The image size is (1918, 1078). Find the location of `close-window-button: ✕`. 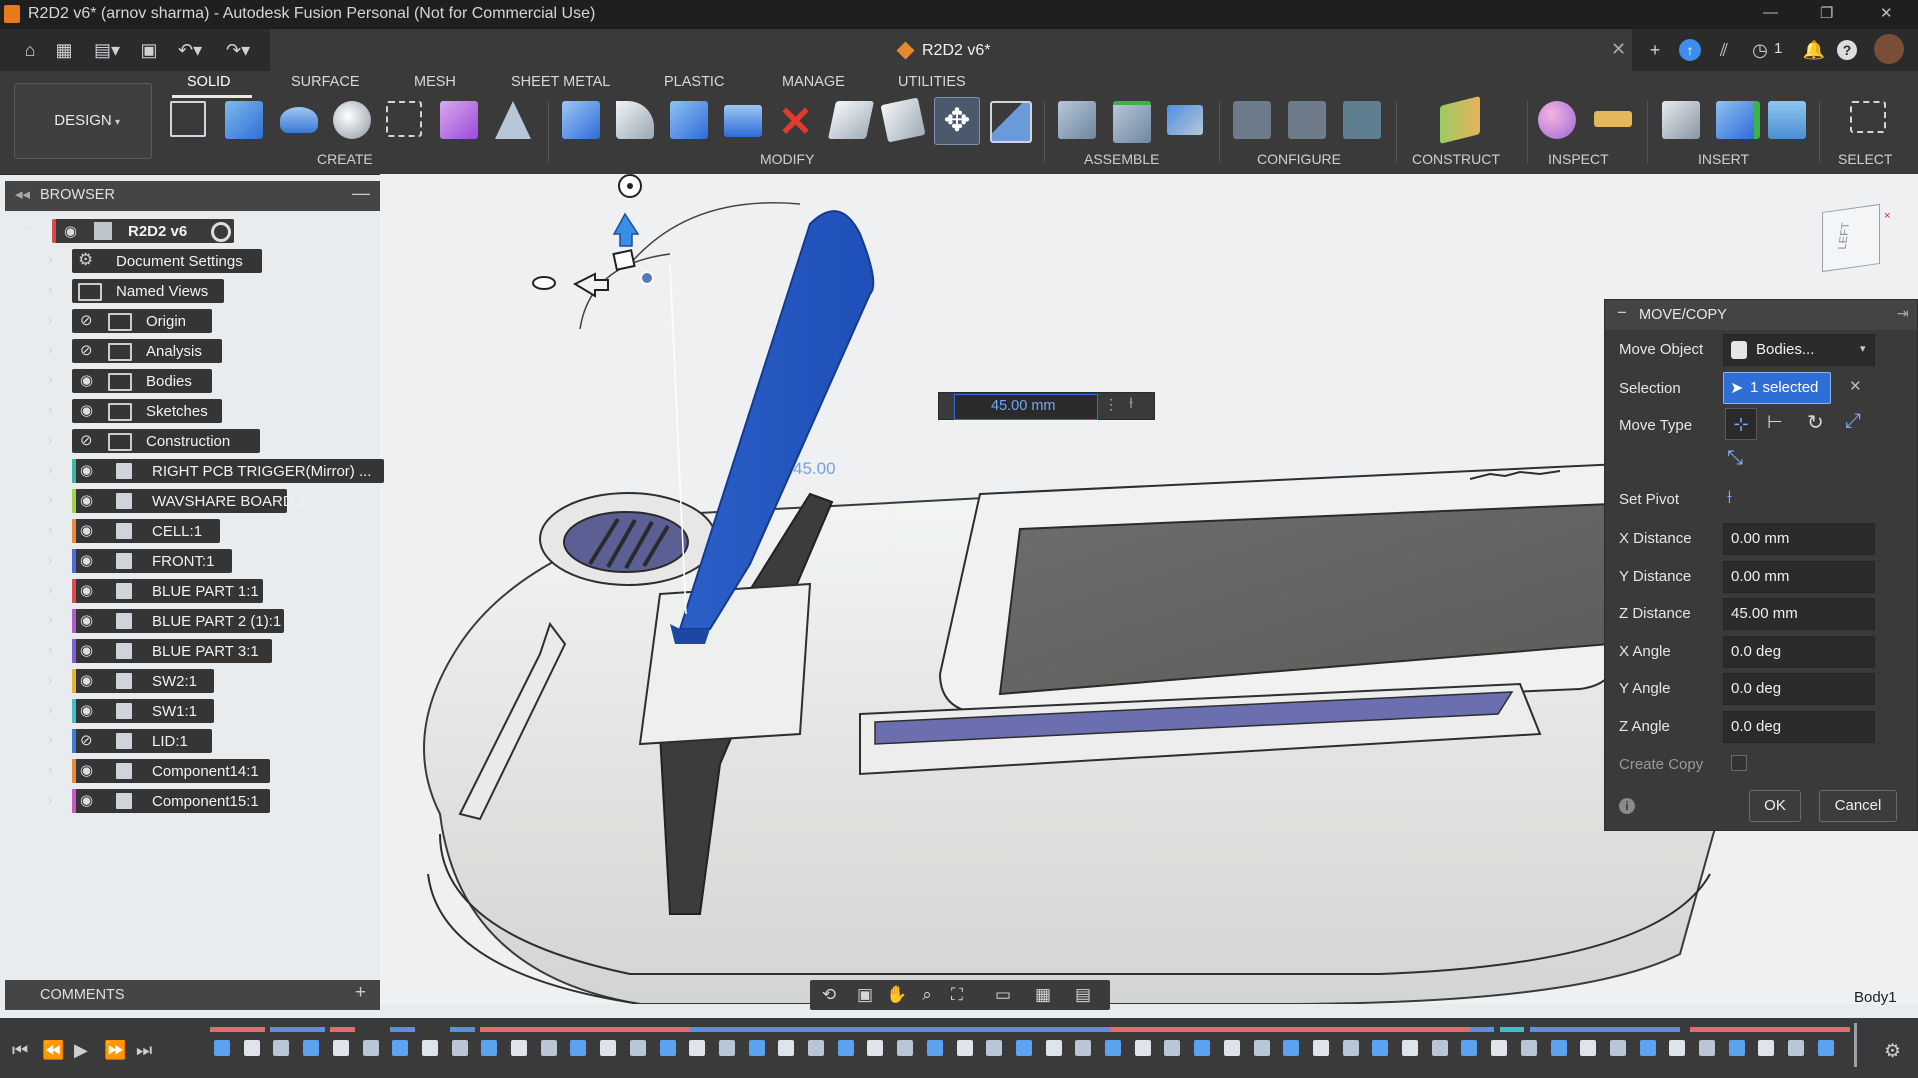

close-window-button: ✕ is located at coordinates (1886, 13).